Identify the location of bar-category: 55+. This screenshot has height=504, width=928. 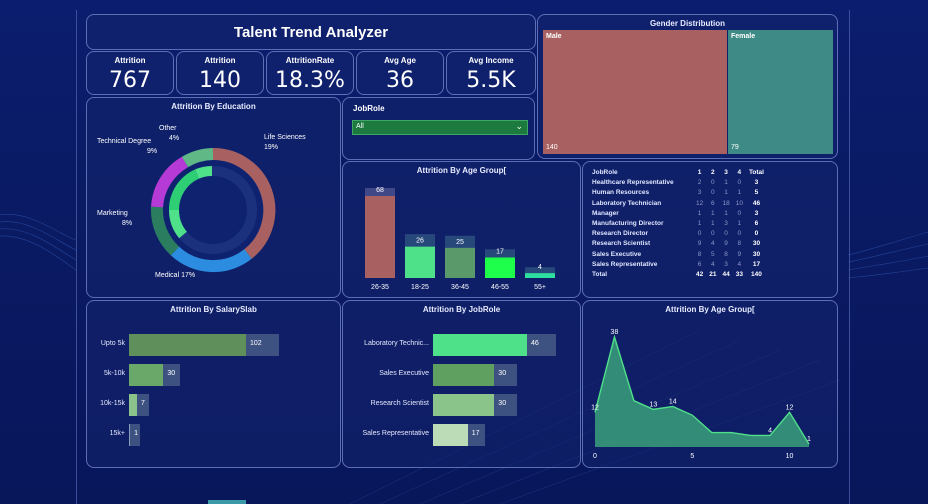
(540, 287).